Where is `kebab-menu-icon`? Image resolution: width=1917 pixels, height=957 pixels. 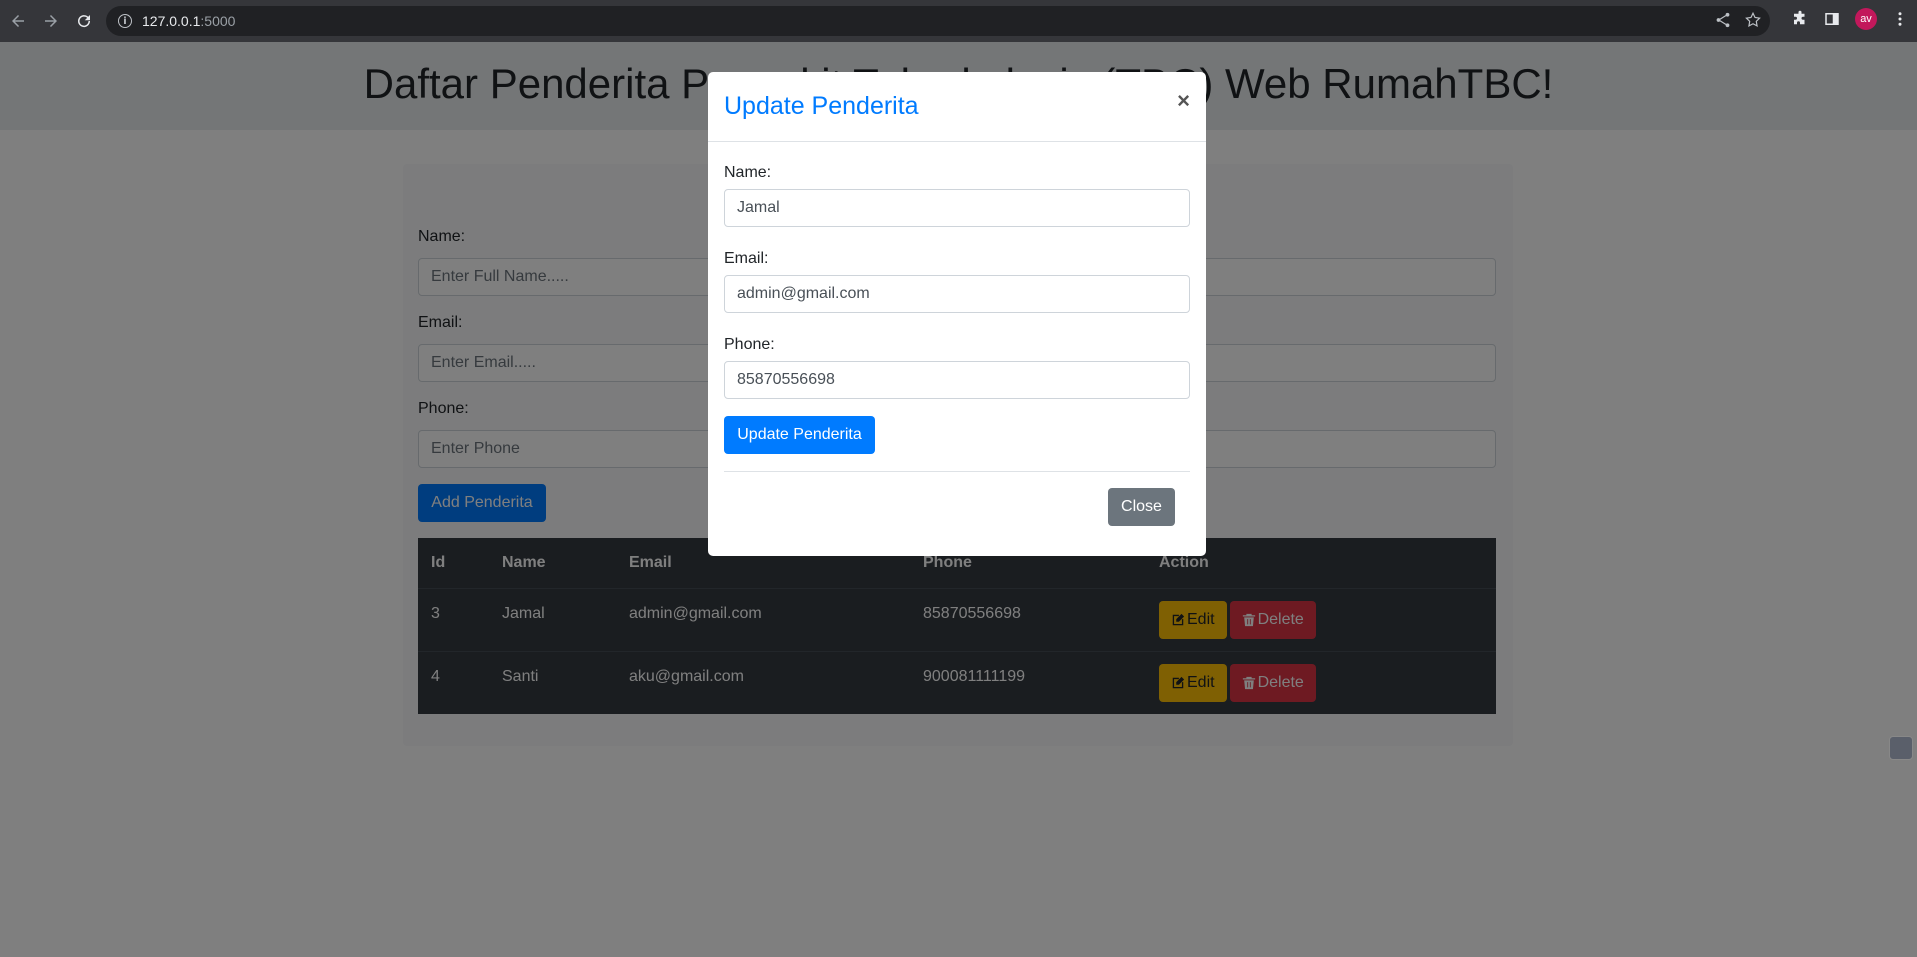
kebab-menu-icon is located at coordinates (1900, 19).